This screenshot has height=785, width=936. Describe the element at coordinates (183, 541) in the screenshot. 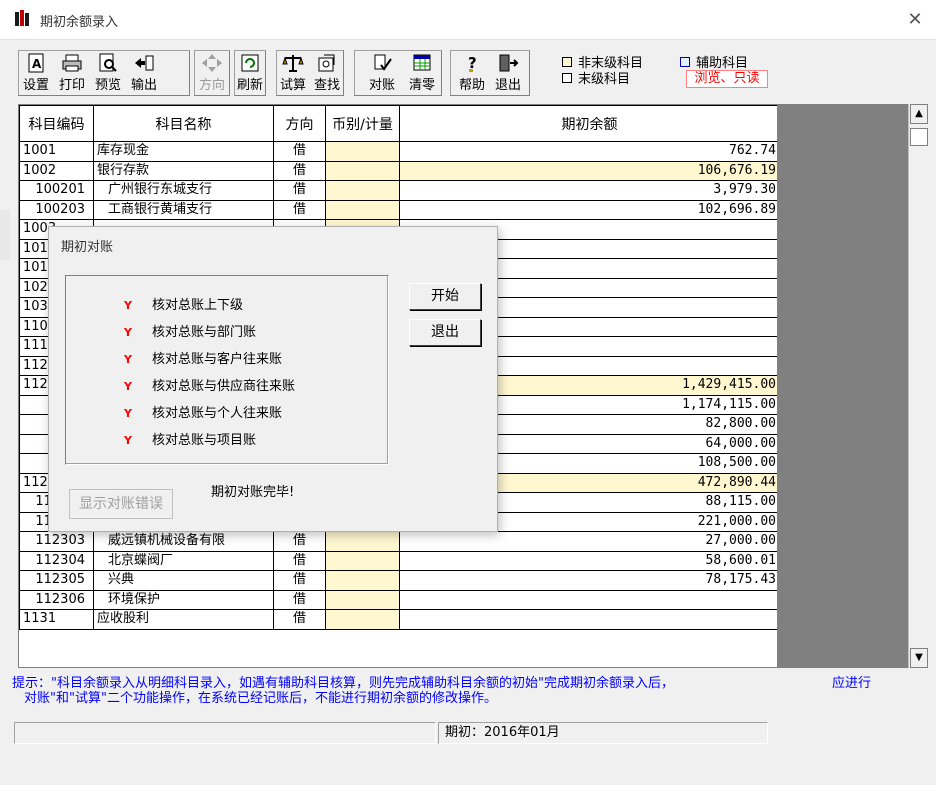

I see `row-name-cell: 威远镇机械设备有限` at that location.